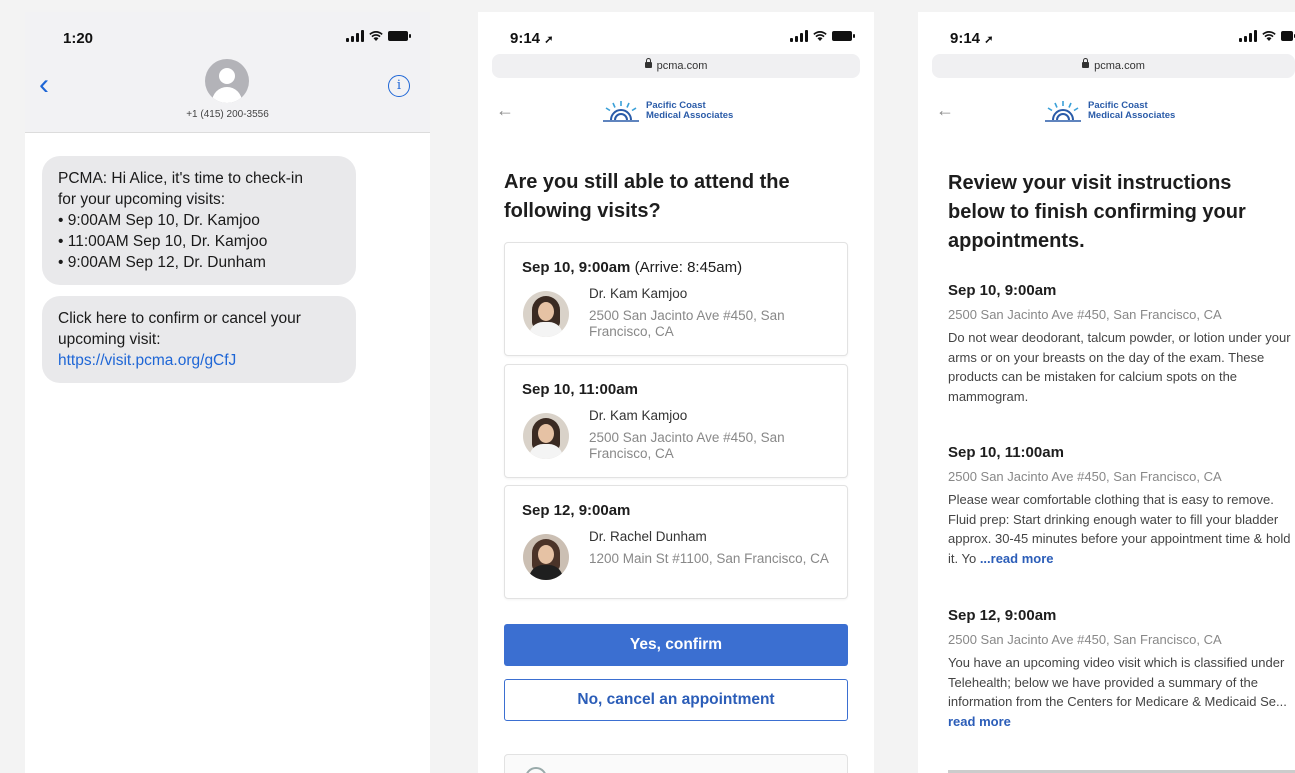  I want to click on sms-header: 1:20 ‹ +1 (415) 200-3556 i, so click(227, 72).